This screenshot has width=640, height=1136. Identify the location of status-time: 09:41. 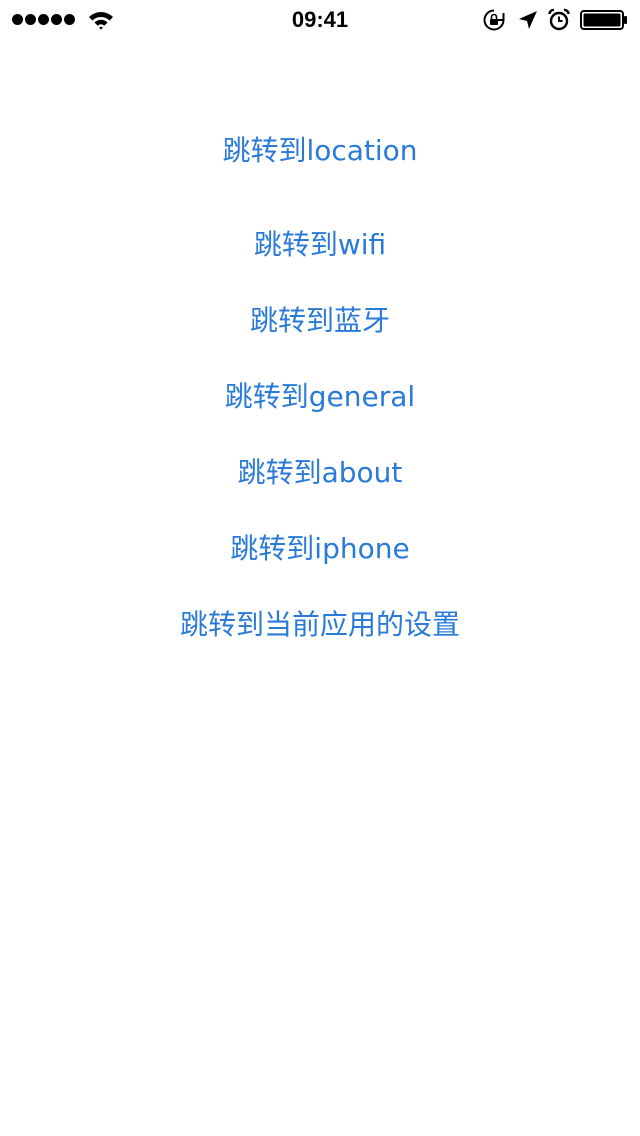
(320, 19).